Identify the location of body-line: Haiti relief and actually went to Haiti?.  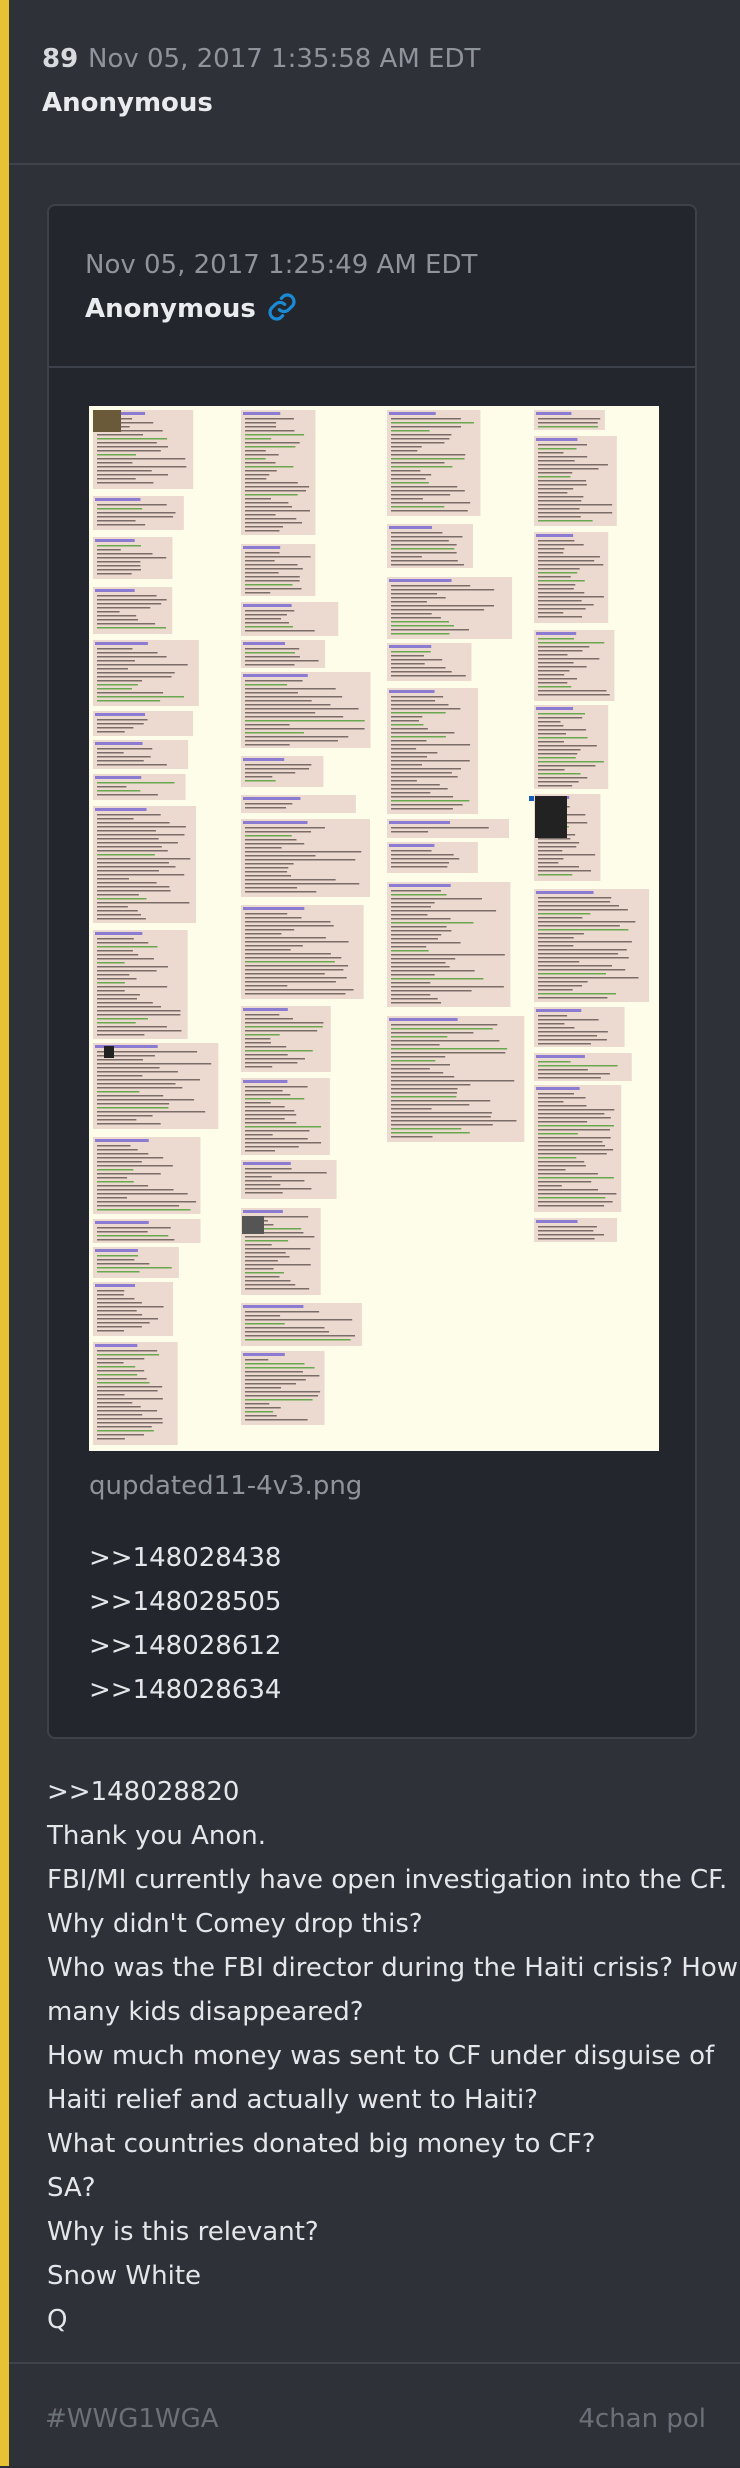
(292, 2100).